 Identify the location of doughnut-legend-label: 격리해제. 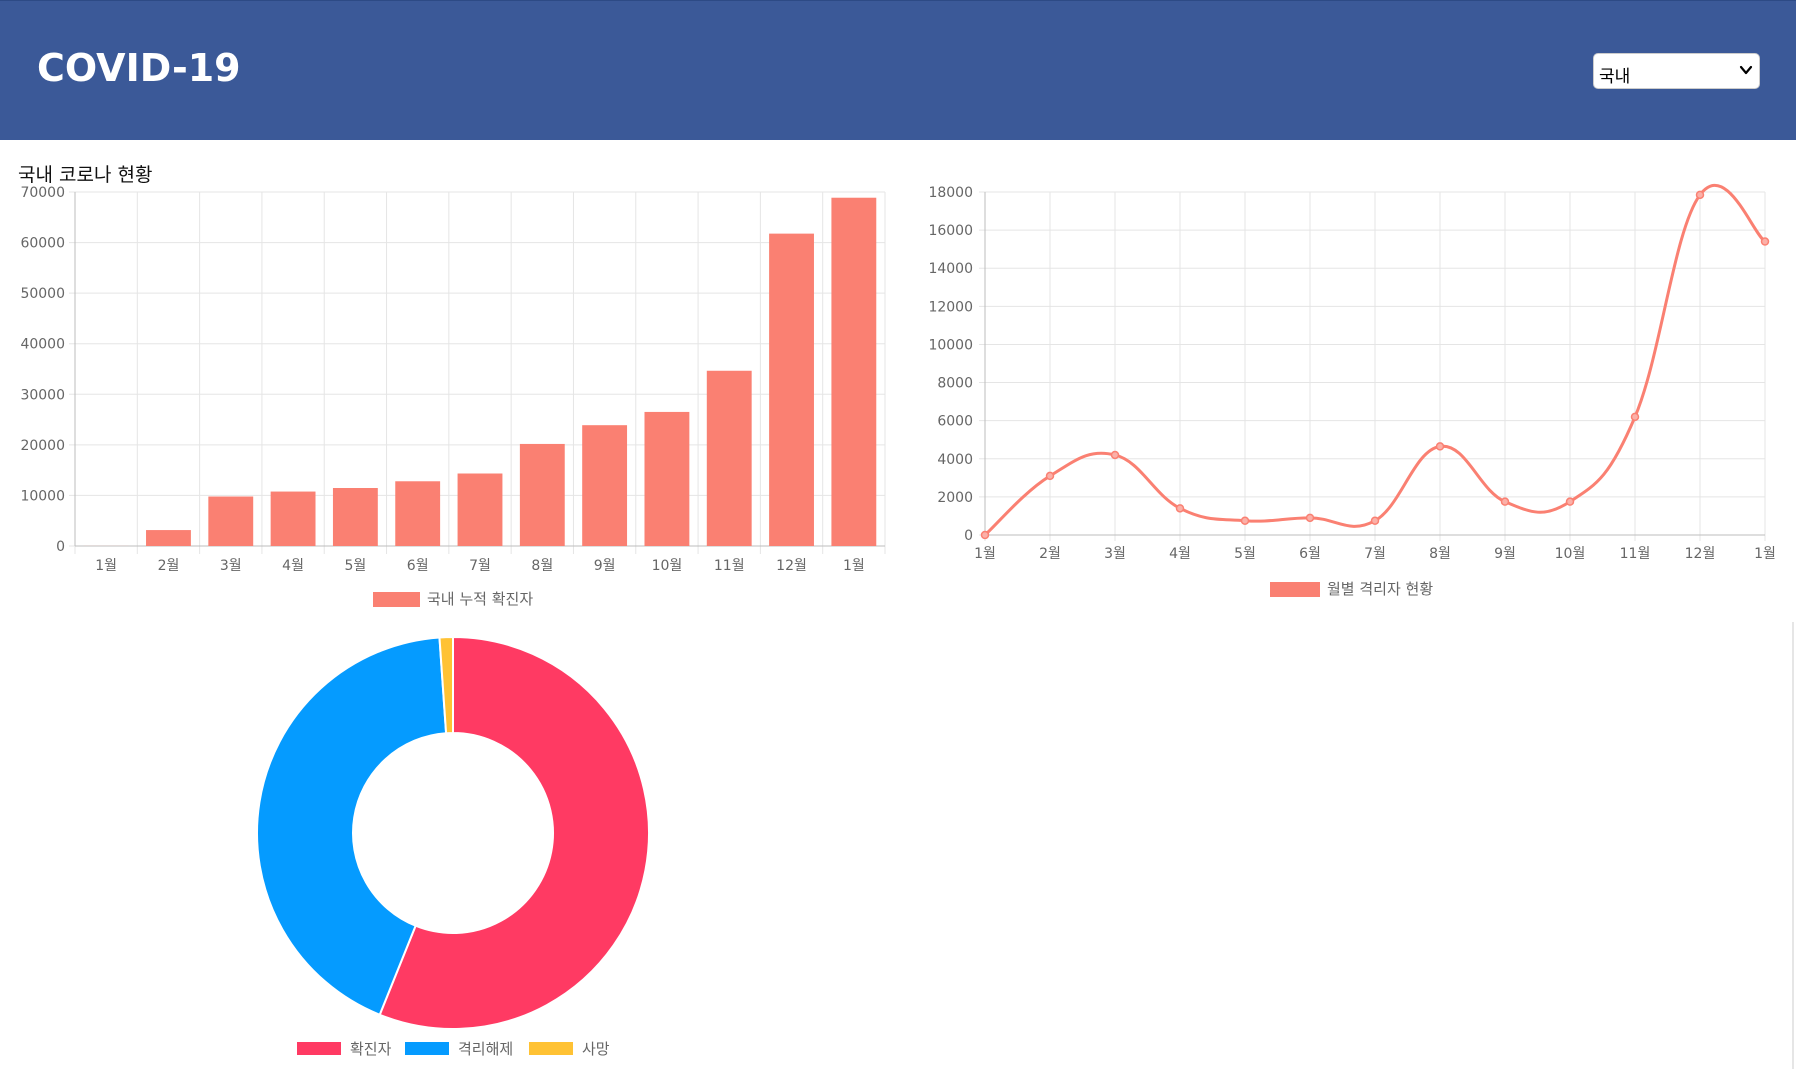
(485, 1049).